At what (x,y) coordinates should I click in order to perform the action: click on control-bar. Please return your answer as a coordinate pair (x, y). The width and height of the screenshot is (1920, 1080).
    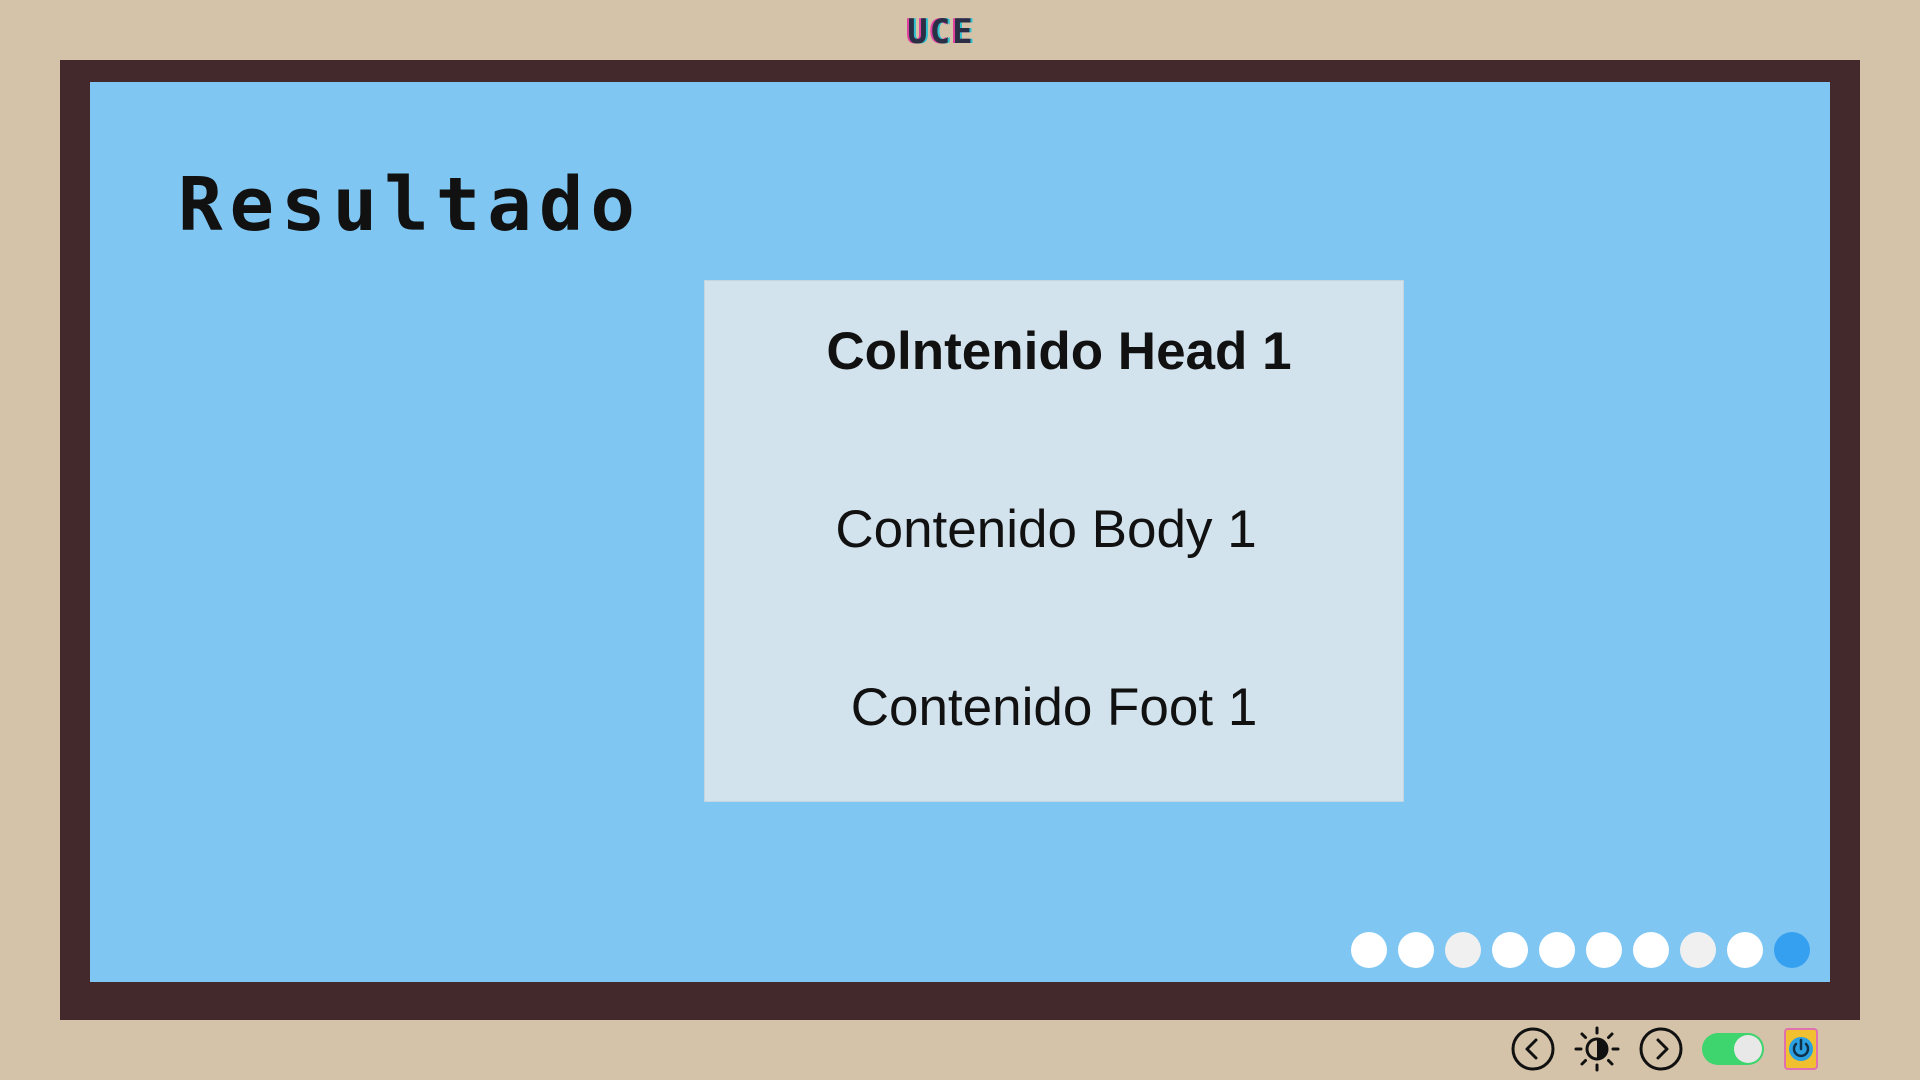
    Looking at the image, I should click on (1665, 1049).